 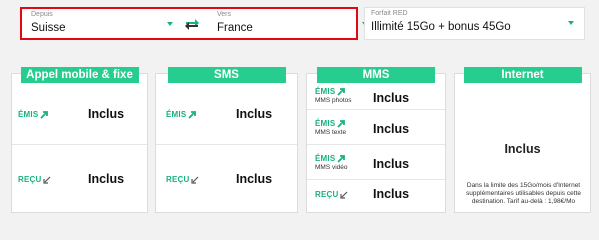 I want to click on mms-video-value: Inclus, so click(x=391, y=164).